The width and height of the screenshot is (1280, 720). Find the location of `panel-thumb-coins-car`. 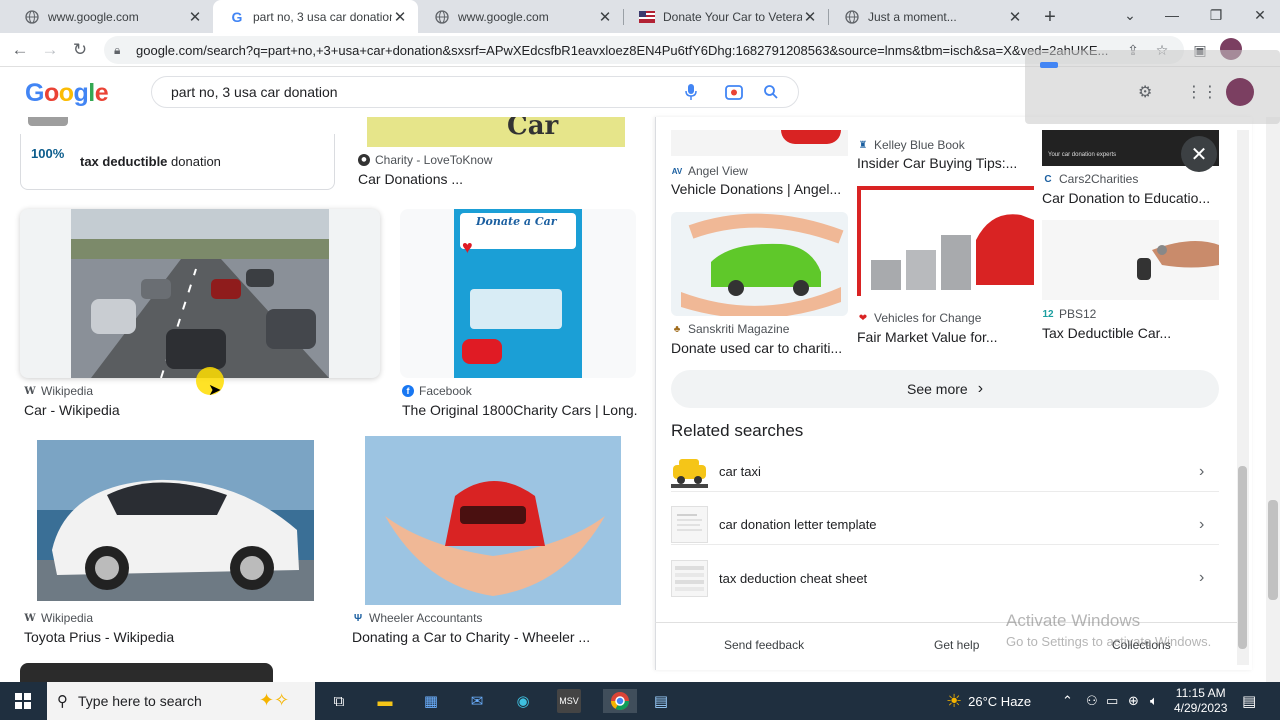

panel-thumb-coins-car is located at coordinates (945, 241).